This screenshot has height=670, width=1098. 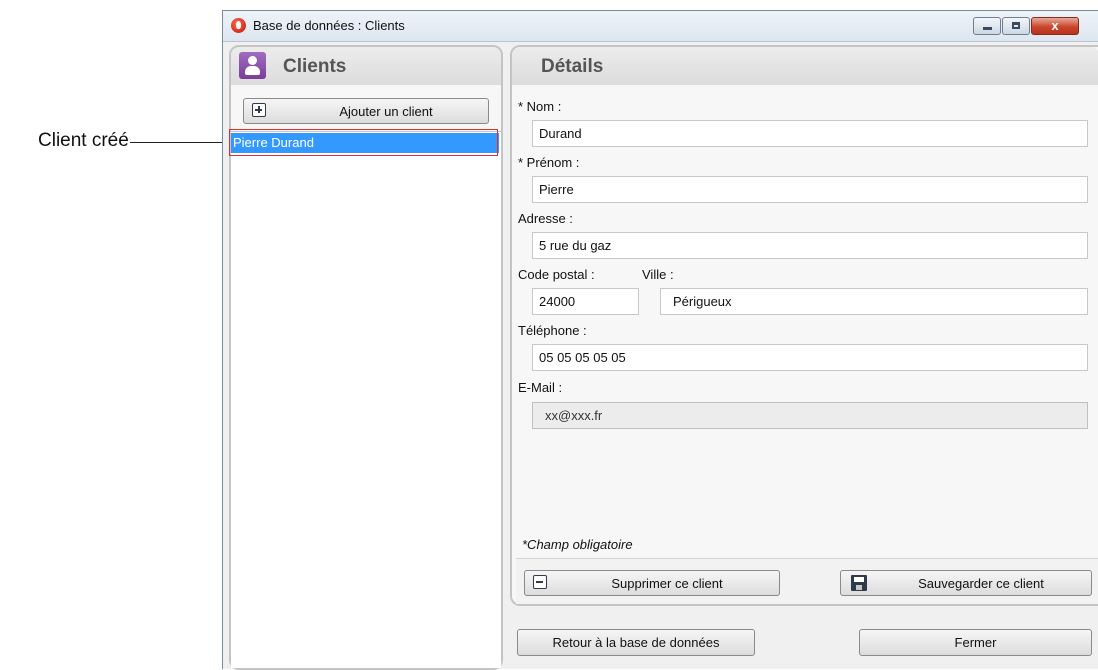 I want to click on telephone-field: 05 05 05 05 05, so click(x=810, y=357).